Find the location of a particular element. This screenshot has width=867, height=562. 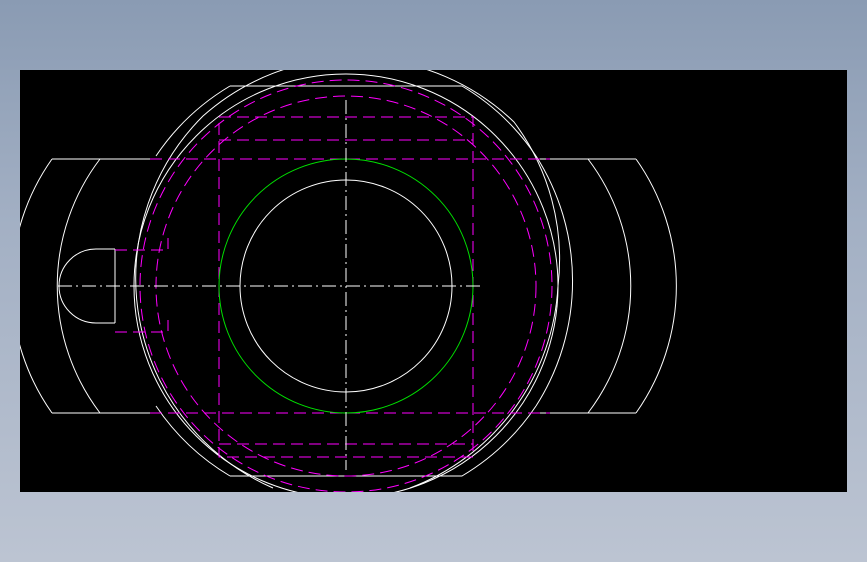

flange-right is located at coordinates (604, 286).